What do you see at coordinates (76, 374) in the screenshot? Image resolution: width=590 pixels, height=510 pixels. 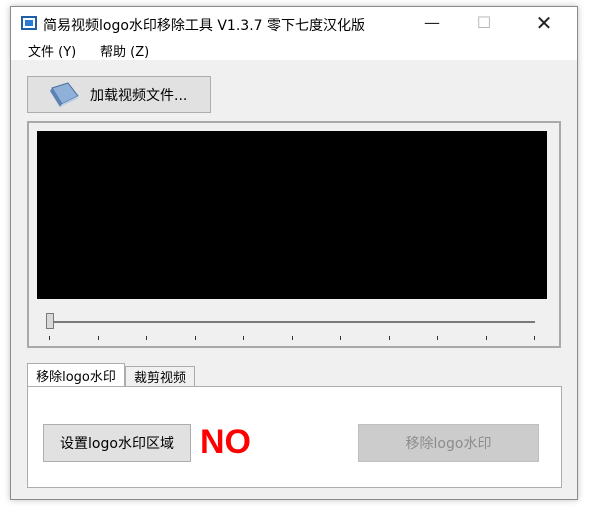 I see `tab-remove-logo: 移除logo水印` at bounding box center [76, 374].